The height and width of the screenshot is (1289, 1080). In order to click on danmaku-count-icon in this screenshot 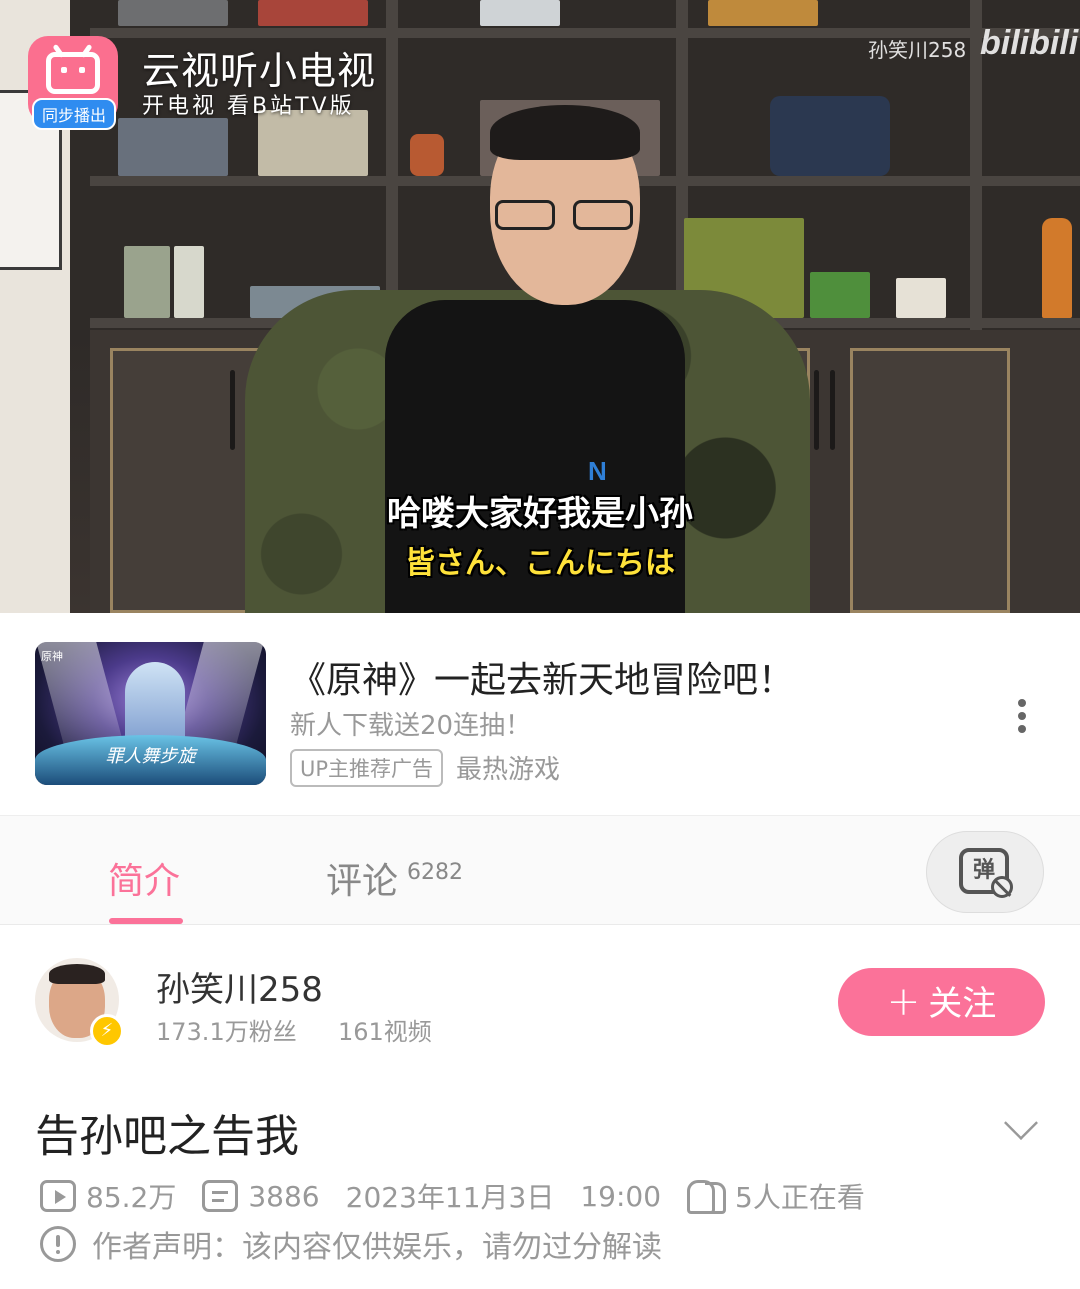, I will do `click(220, 1196)`.